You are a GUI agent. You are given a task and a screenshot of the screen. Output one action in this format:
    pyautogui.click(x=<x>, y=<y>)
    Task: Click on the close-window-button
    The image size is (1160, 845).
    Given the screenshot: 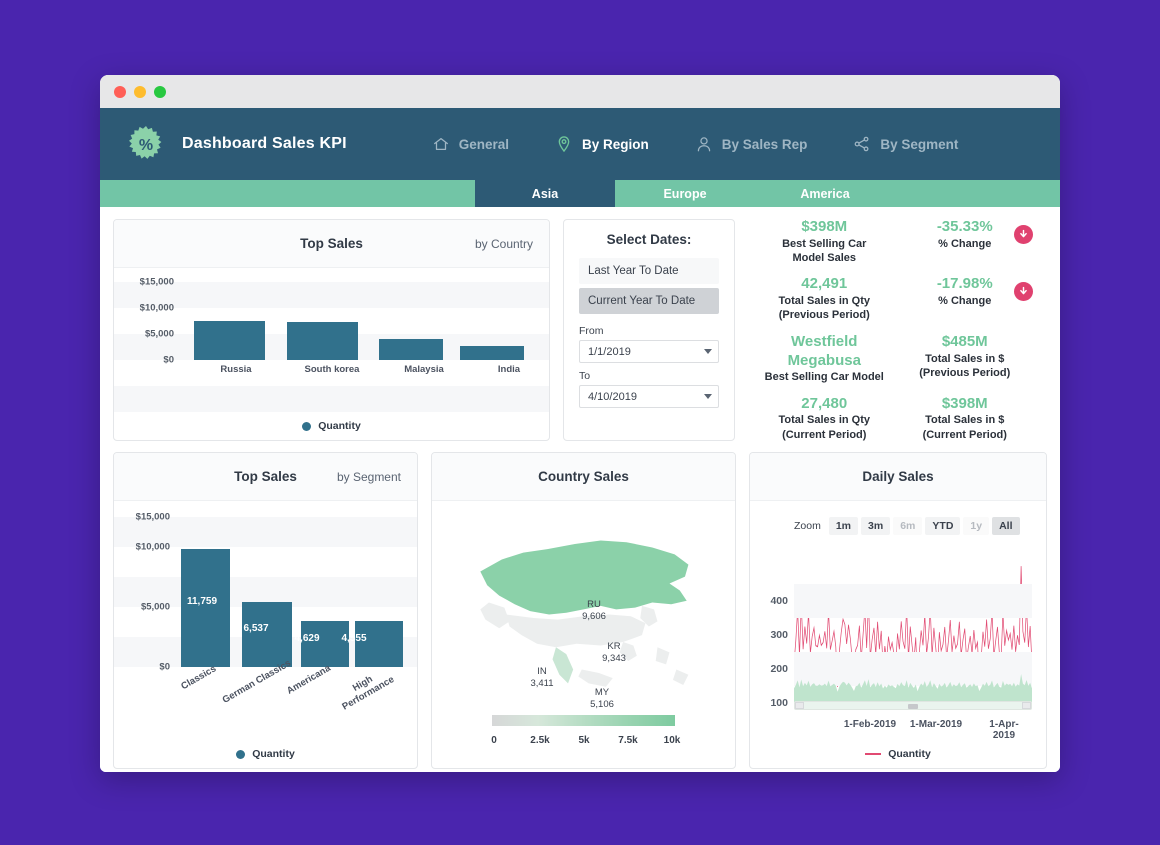 What is the action you would take?
    pyautogui.click(x=120, y=91)
    